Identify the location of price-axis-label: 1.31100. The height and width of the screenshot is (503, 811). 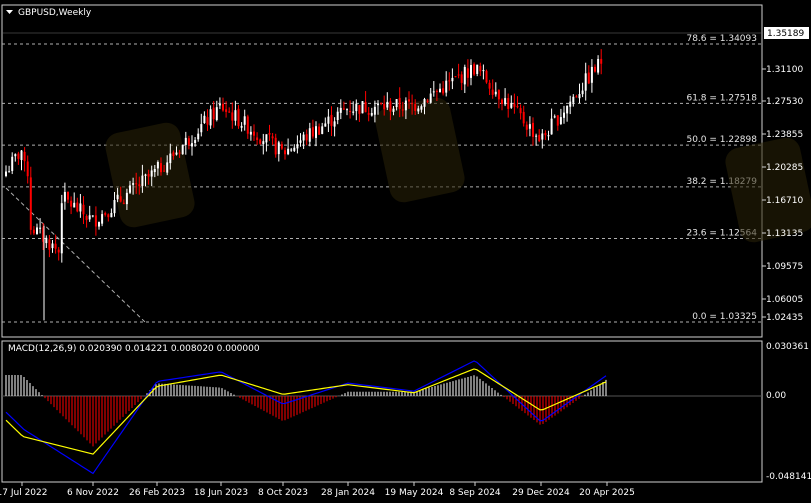
(784, 70).